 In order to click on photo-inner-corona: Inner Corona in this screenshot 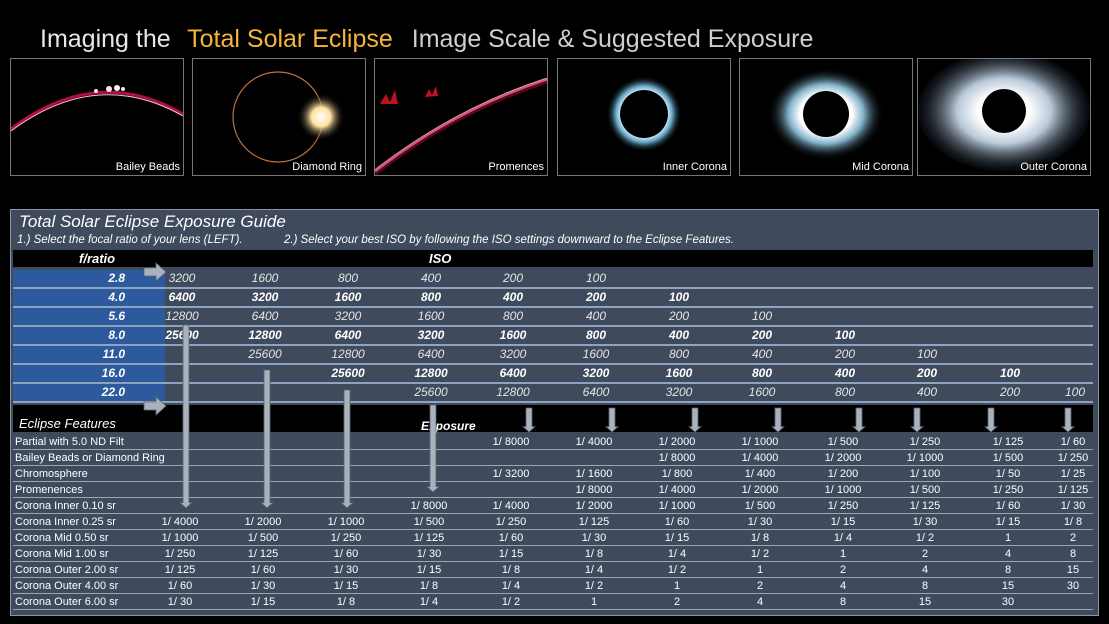, I will do `click(644, 117)`.